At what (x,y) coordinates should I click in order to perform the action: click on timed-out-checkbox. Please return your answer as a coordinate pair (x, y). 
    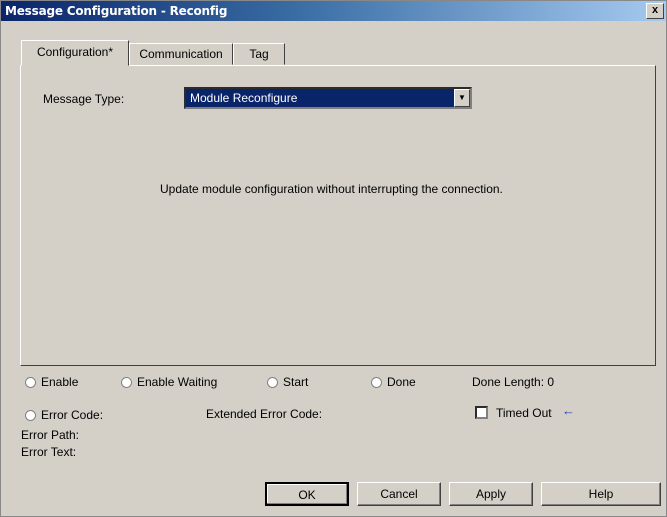
    Looking at the image, I should click on (481, 412).